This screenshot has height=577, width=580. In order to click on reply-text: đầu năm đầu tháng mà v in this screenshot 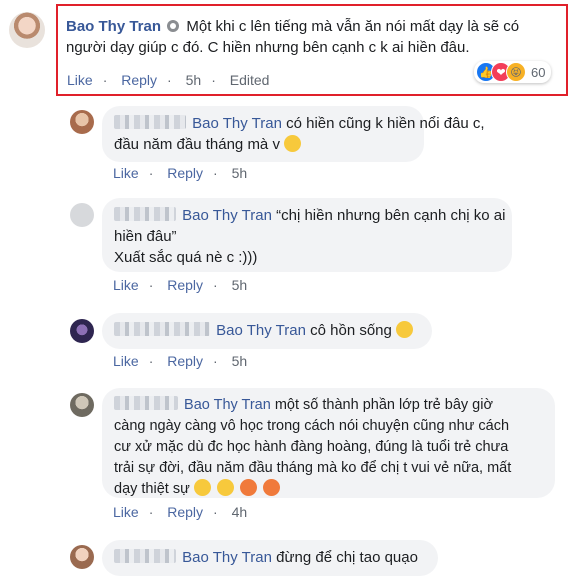, I will do `click(197, 144)`.